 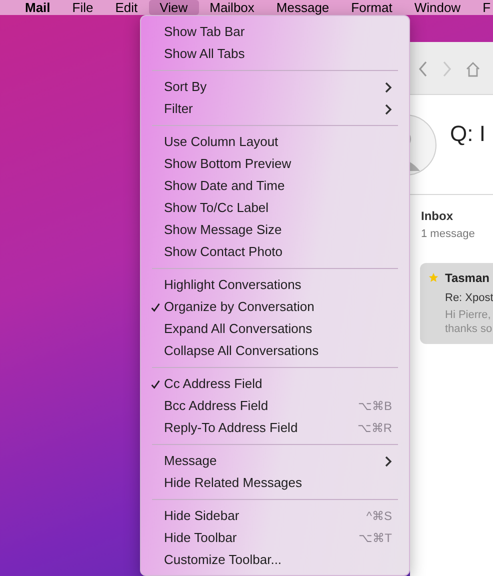 I want to click on menu-item: Highlight Conversations, so click(x=275, y=285).